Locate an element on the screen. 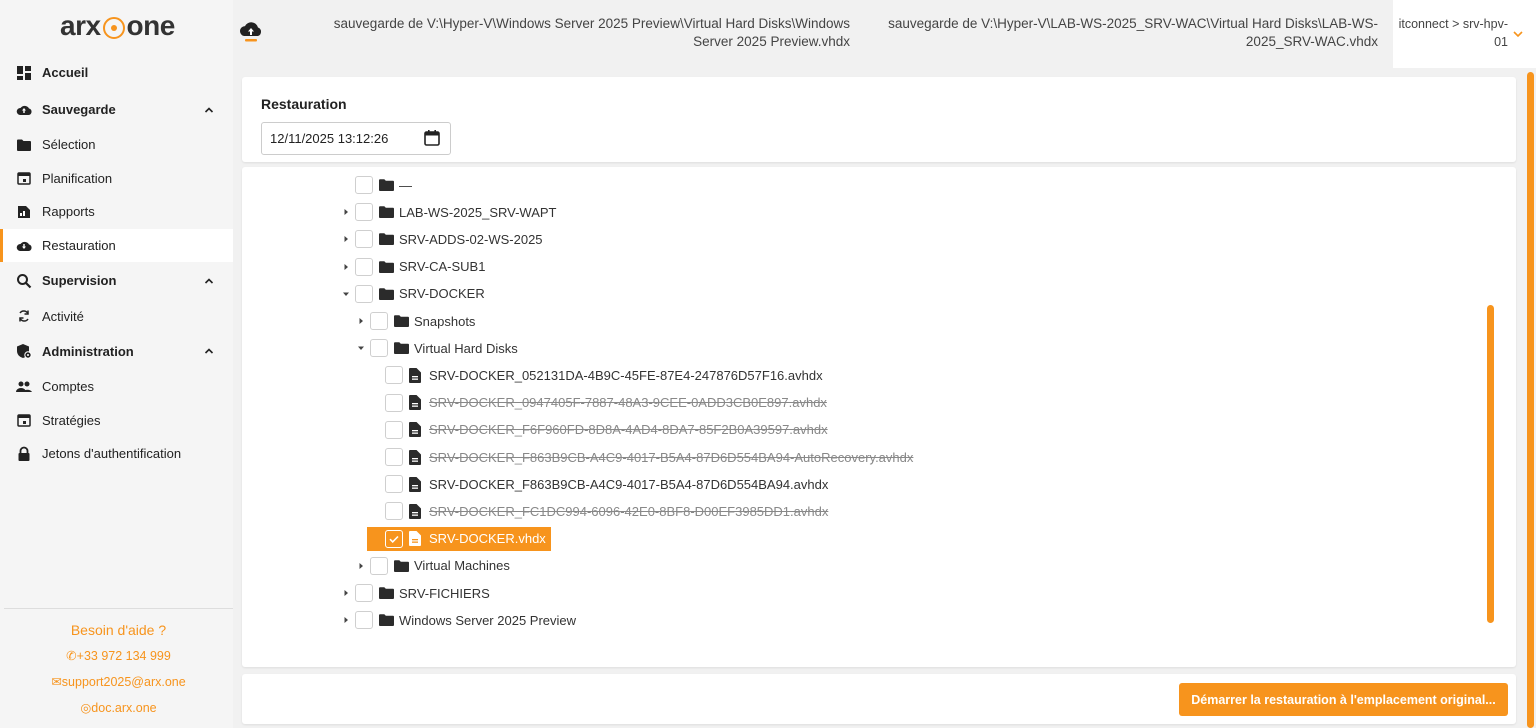 This screenshot has width=1536, height=728. tree-folder-row: Virtual Machines is located at coordinates (432, 566).